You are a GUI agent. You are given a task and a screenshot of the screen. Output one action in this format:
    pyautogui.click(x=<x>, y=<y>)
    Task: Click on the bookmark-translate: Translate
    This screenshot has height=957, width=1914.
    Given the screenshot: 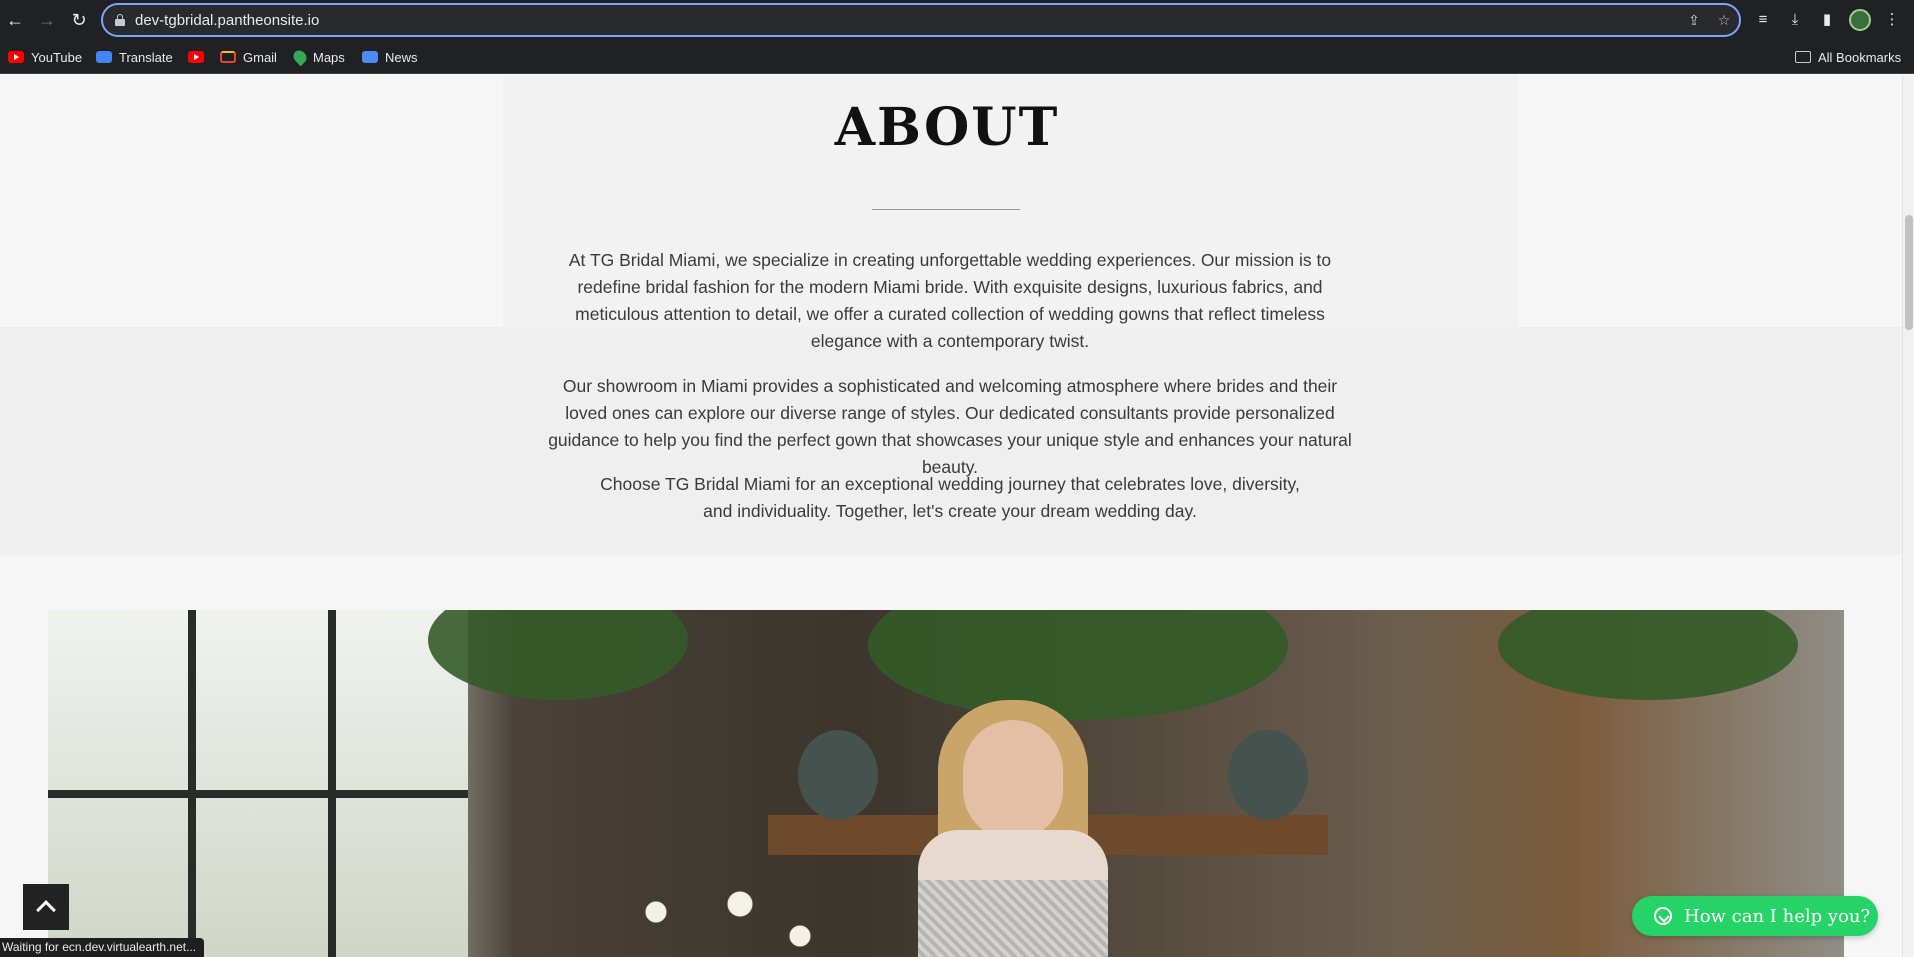 What is the action you would take?
    pyautogui.click(x=134, y=57)
    